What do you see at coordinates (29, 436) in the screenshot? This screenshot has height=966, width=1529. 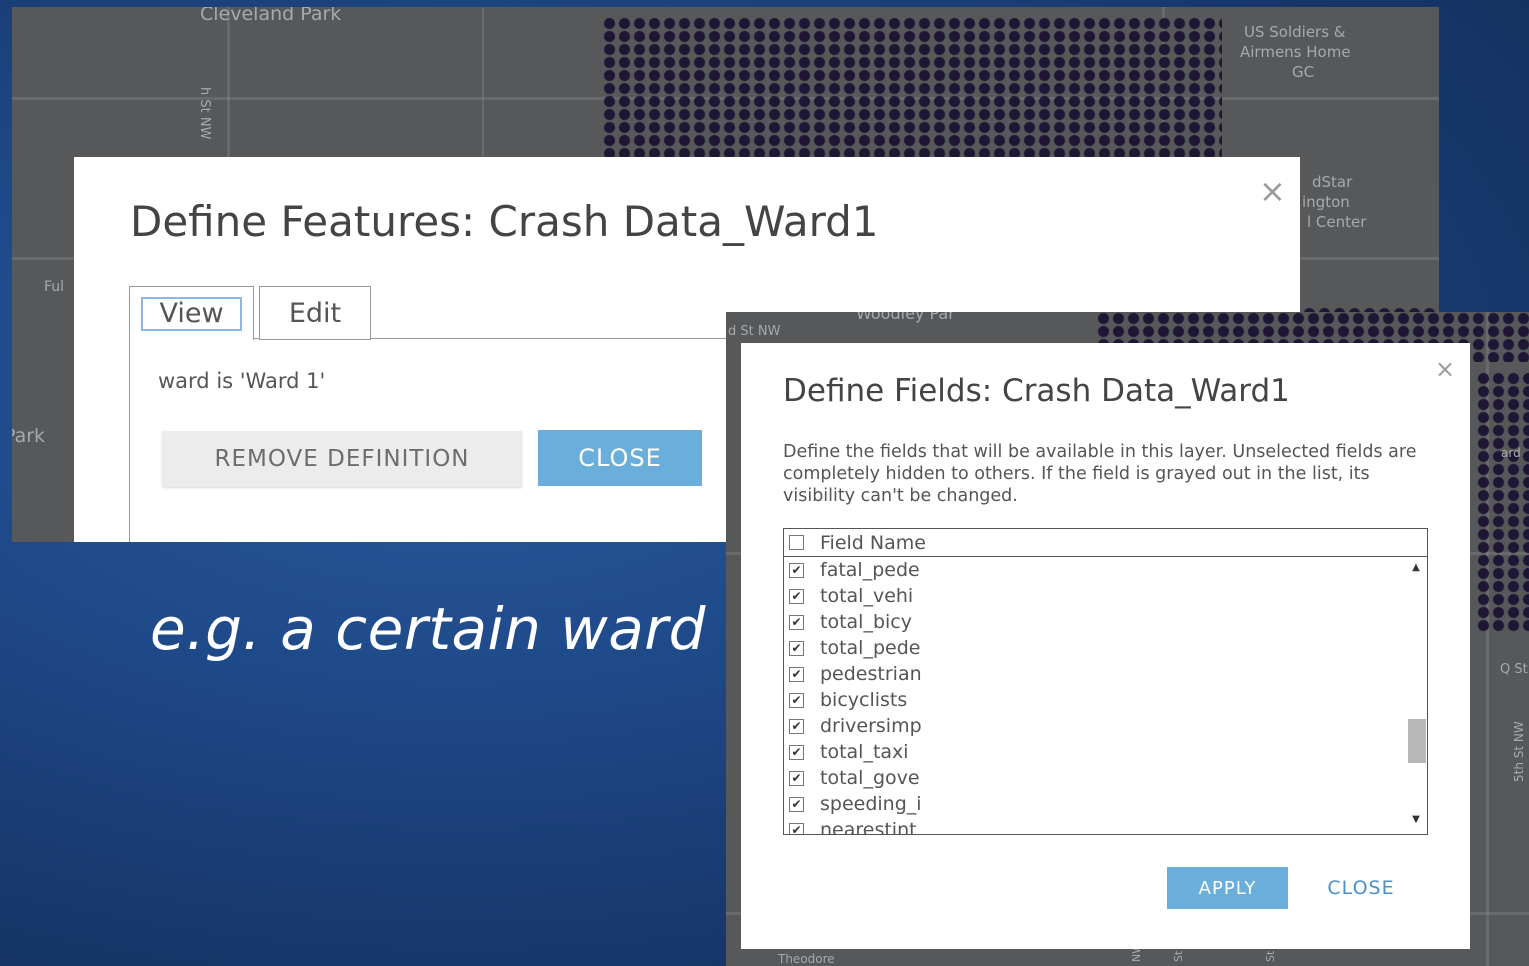 I see `map-label-park: Park` at bounding box center [29, 436].